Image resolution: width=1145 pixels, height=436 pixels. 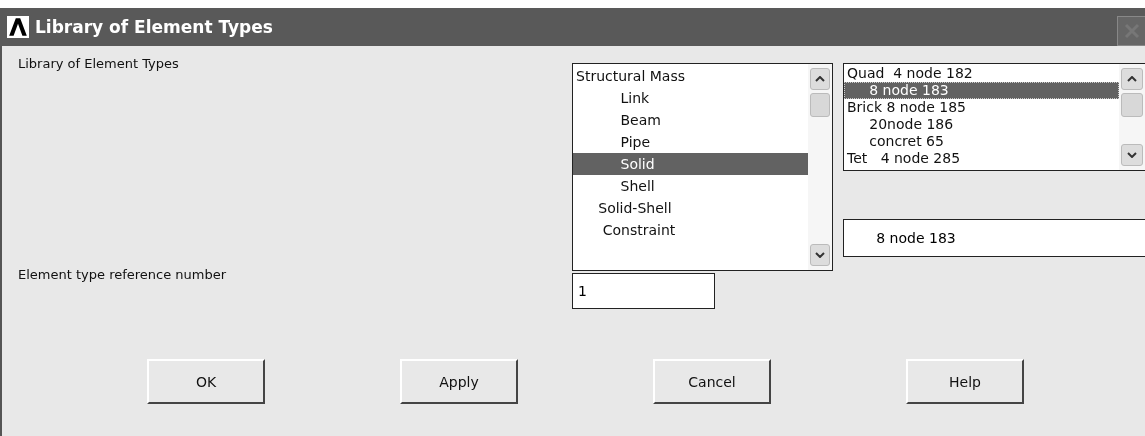 What do you see at coordinates (206, 381) in the screenshot?
I see `dialog-button: OK` at bounding box center [206, 381].